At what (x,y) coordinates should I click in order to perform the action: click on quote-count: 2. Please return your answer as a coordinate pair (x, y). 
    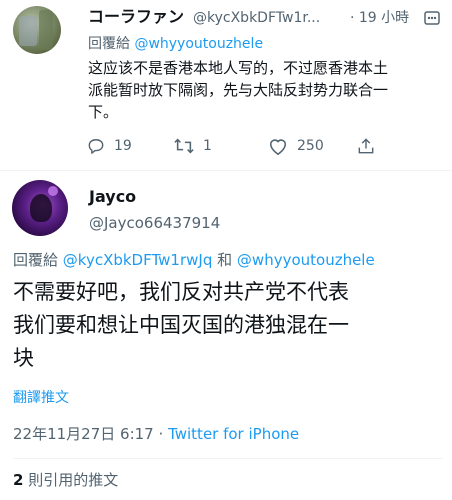
    Looking at the image, I should click on (18, 480).